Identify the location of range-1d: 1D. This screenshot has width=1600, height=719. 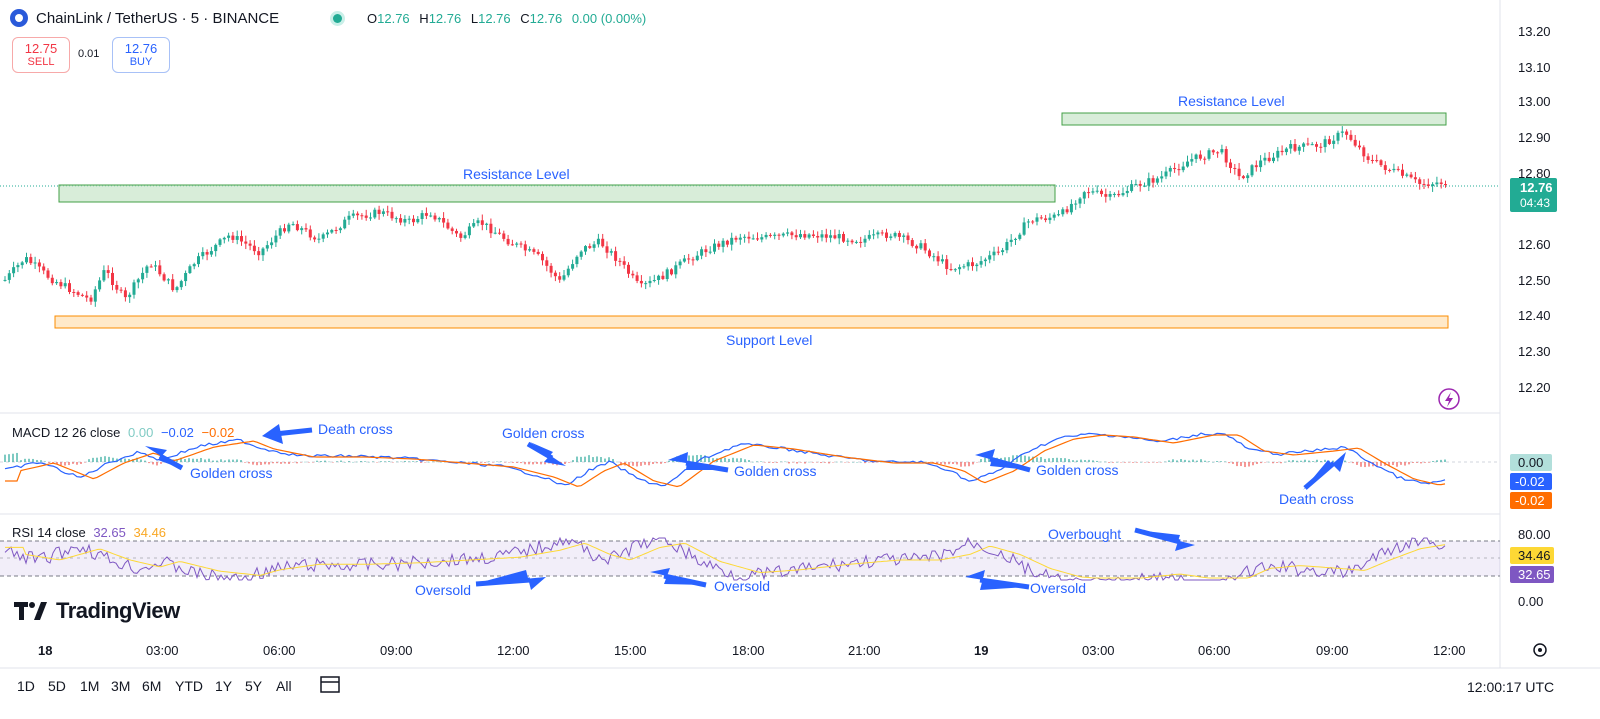
(26, 686).